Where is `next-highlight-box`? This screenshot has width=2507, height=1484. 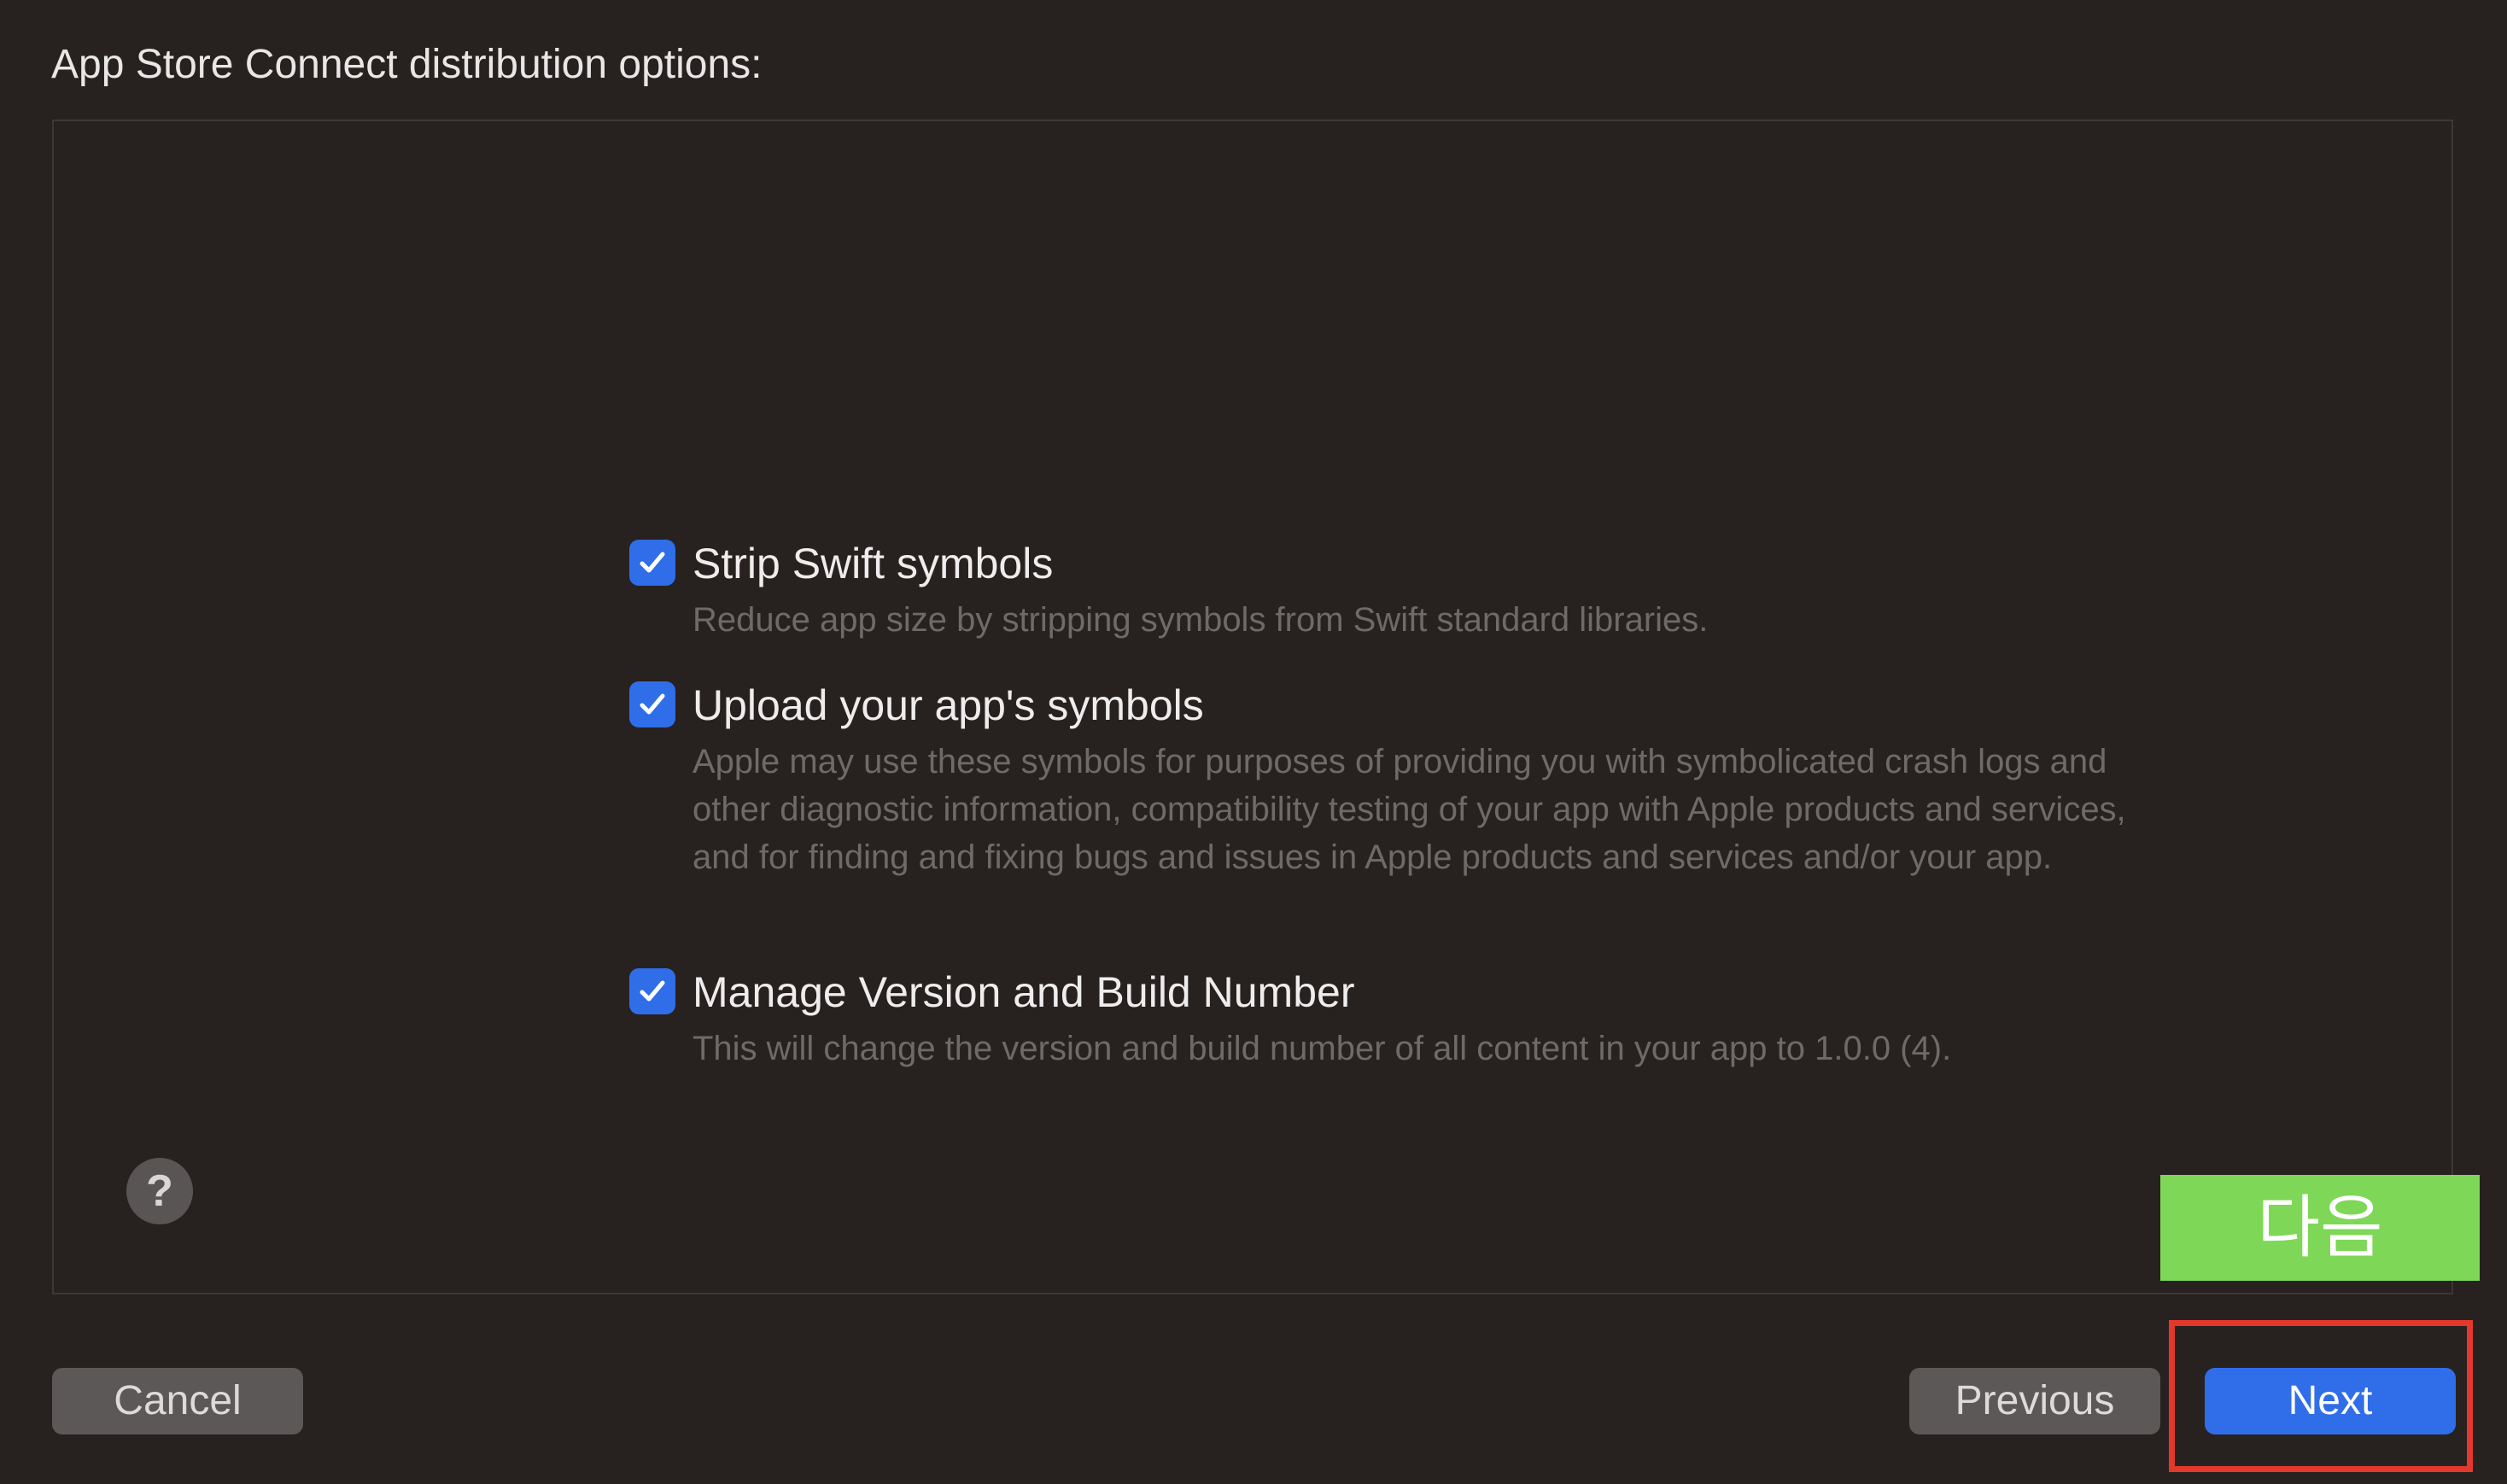
next-highlight-box is located at coordinates (2321, 1396).